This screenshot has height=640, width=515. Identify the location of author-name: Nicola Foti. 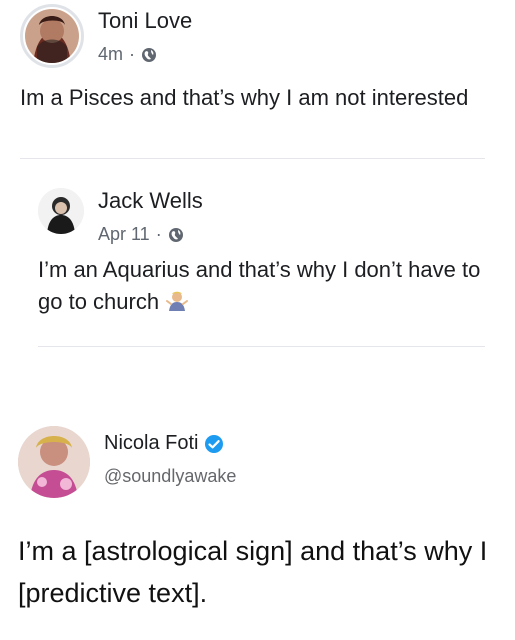
(164, 443).